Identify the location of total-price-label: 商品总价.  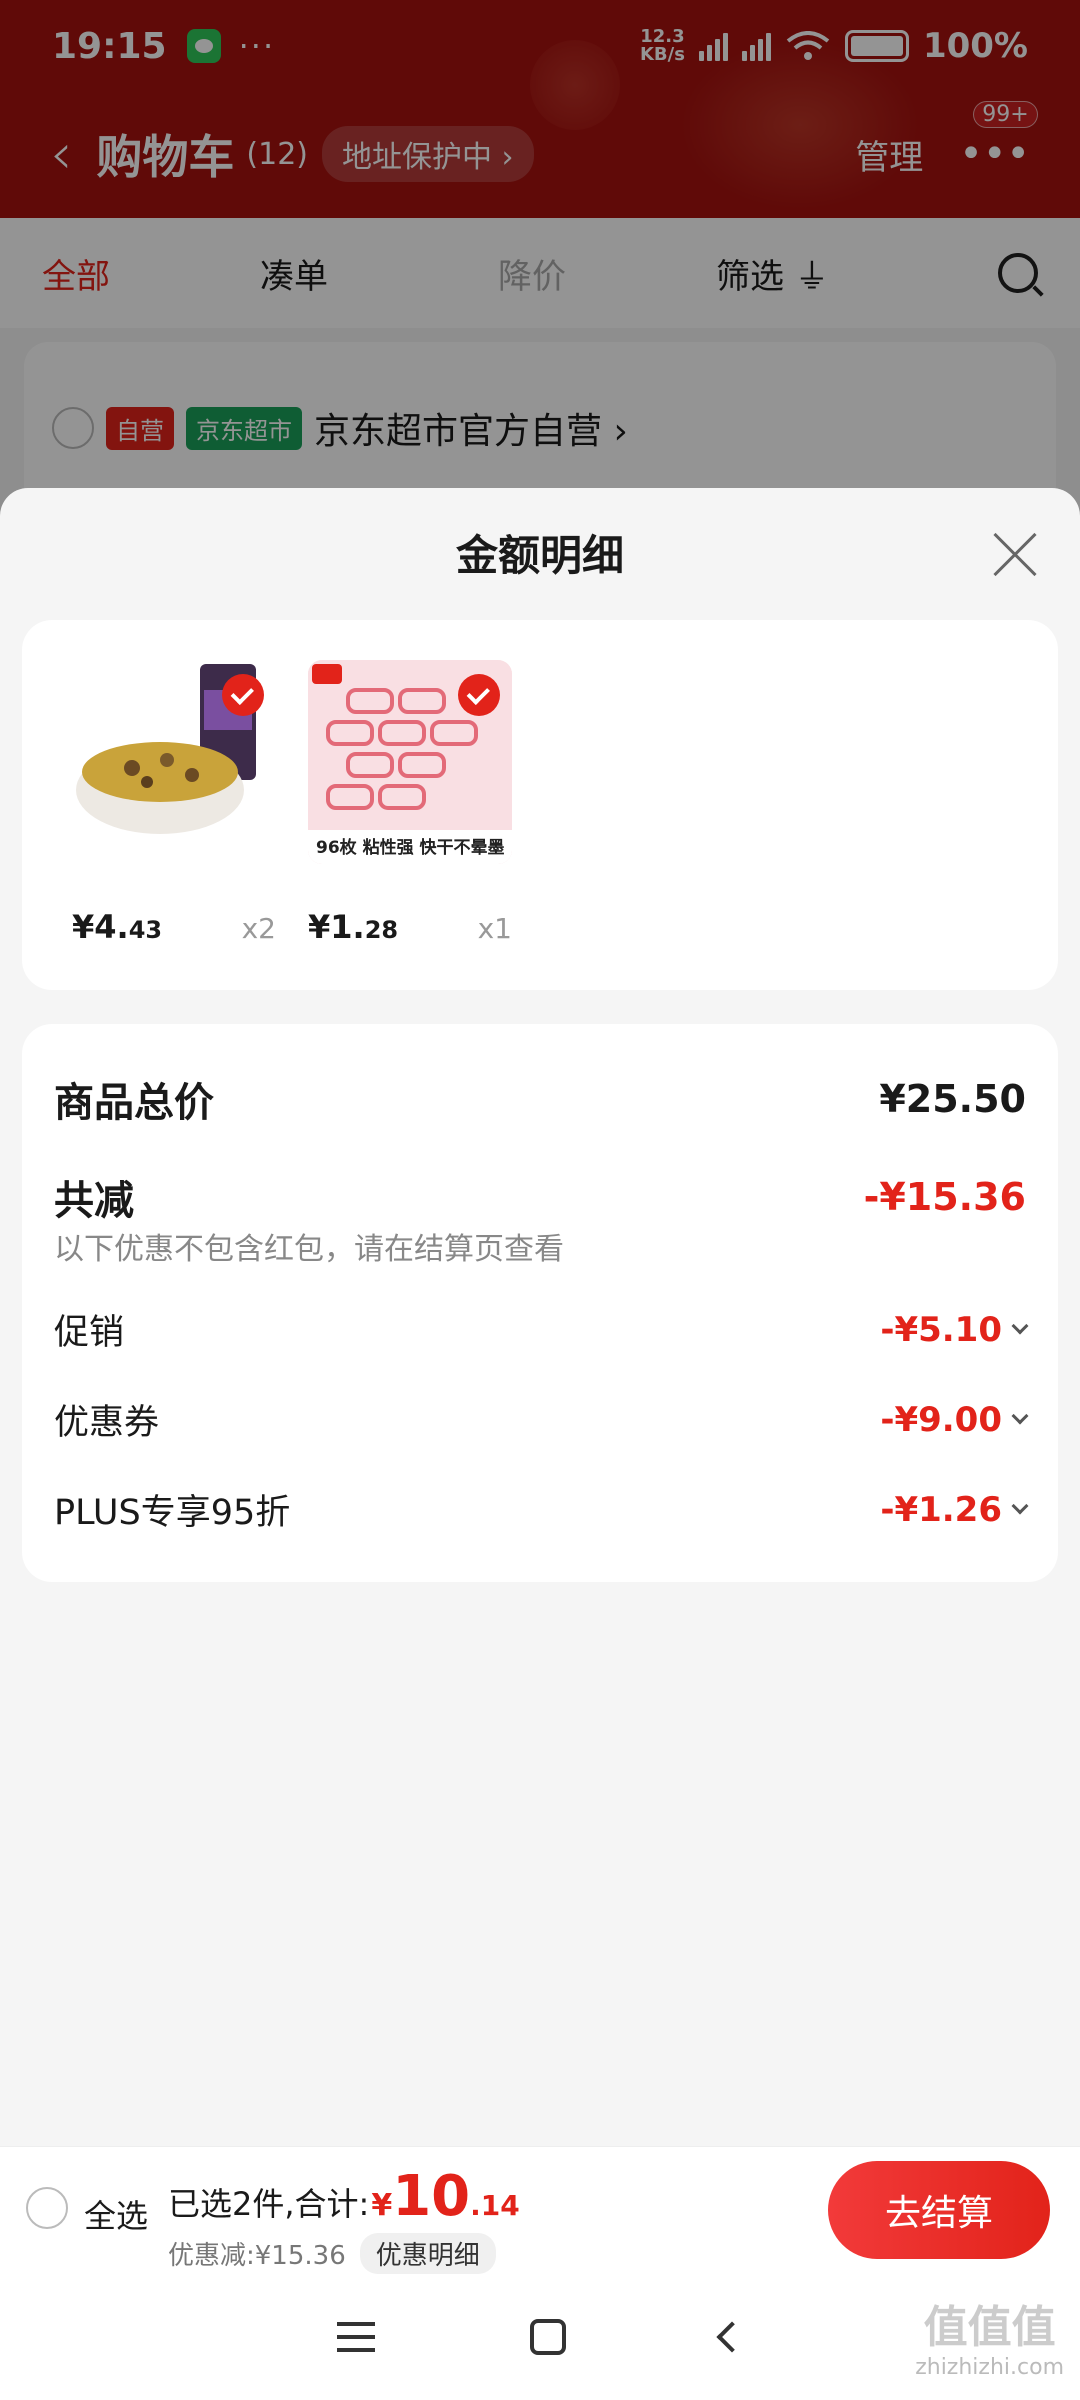
(134, 1103).